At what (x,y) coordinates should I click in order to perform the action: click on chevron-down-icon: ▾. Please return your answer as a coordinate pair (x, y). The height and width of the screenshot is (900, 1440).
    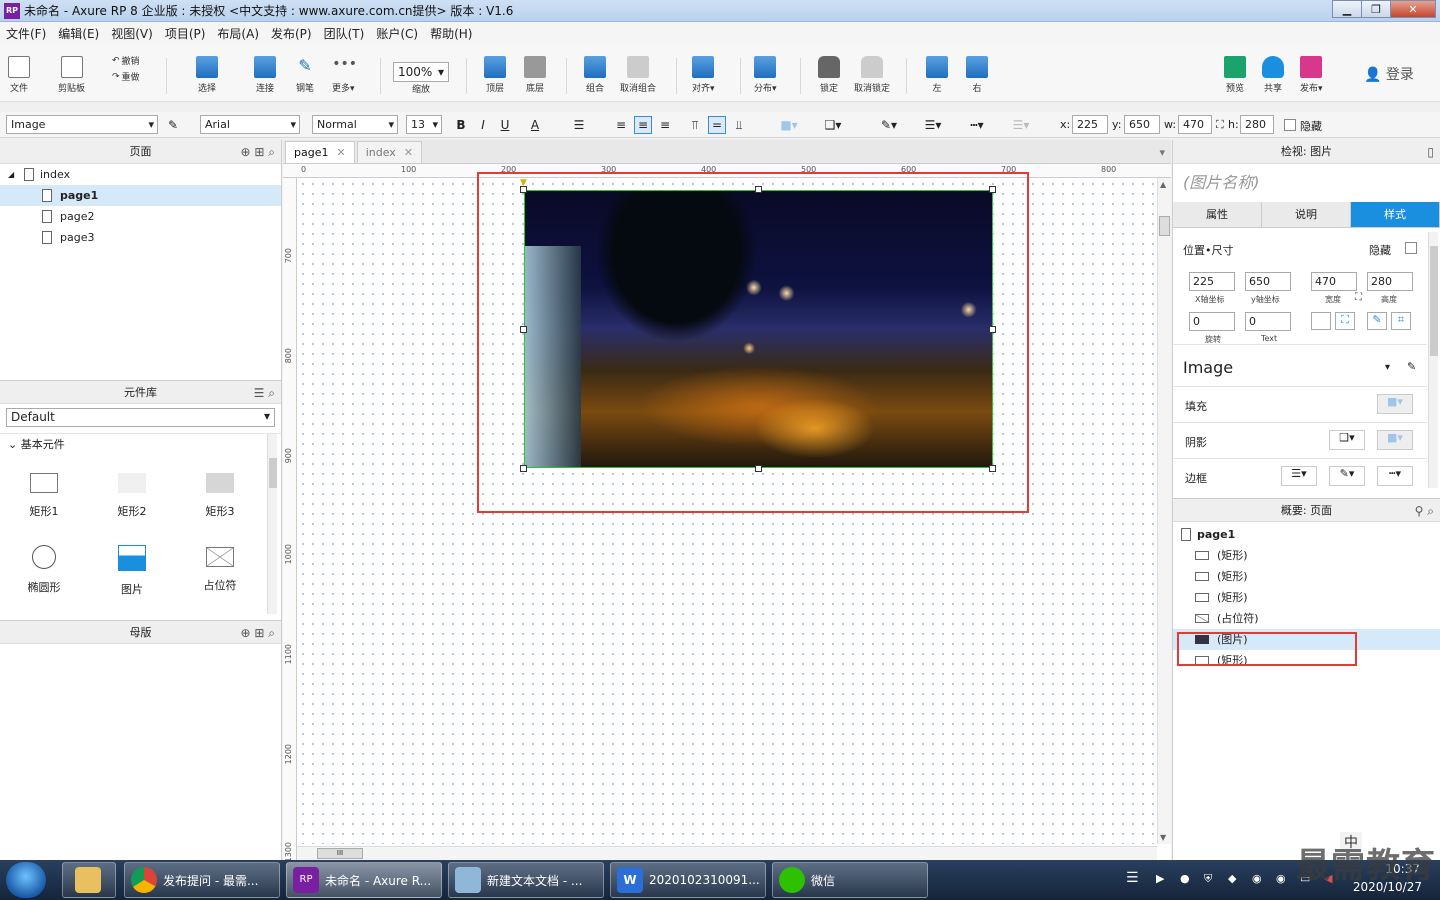
    Looking at the image, I should click on (1387, 367).